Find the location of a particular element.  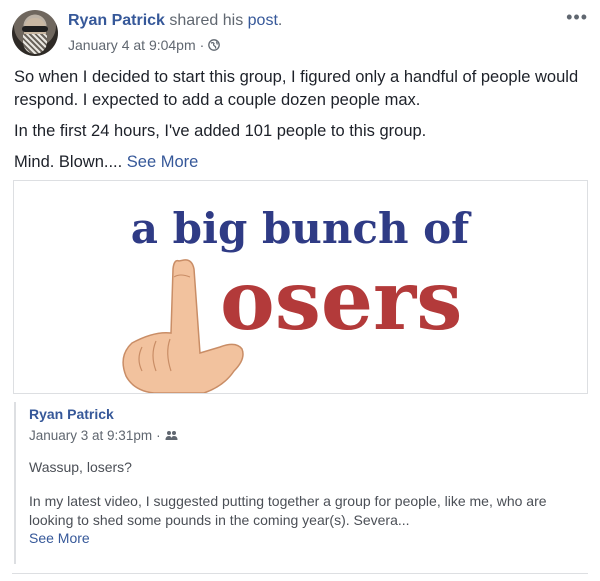

quoted-meta: January 3 at 9:31pm · is located at coordinates (103, 435).